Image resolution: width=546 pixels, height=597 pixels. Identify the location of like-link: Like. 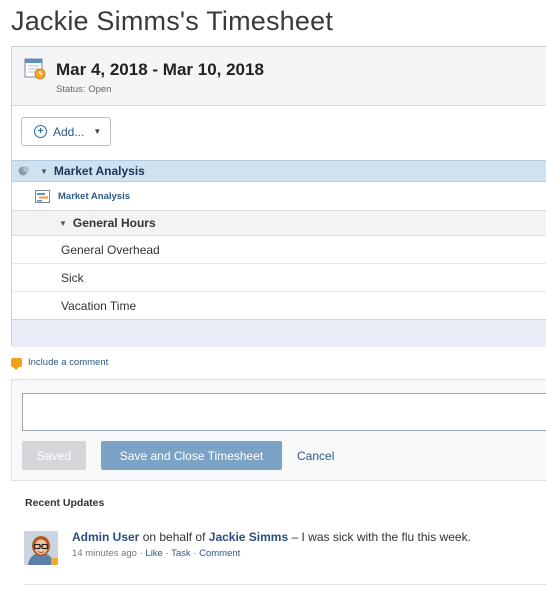
(153, 553).